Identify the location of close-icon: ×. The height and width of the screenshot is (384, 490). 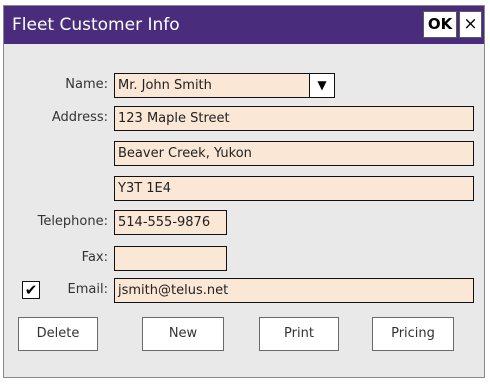
(470, 24).